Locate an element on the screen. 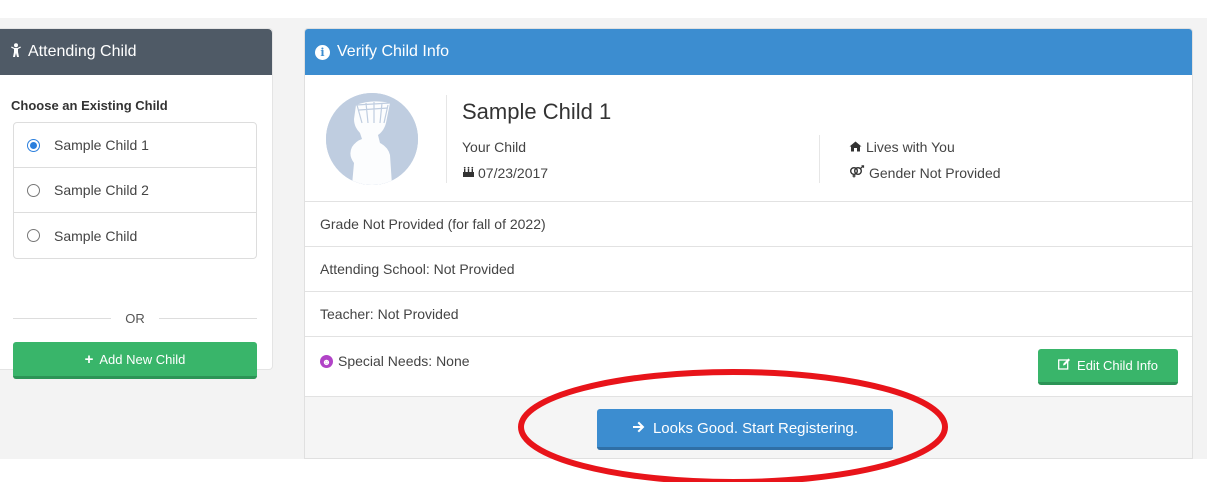  edit-child-info-button: Edit Child Info is located at coordinates (1108, 367).